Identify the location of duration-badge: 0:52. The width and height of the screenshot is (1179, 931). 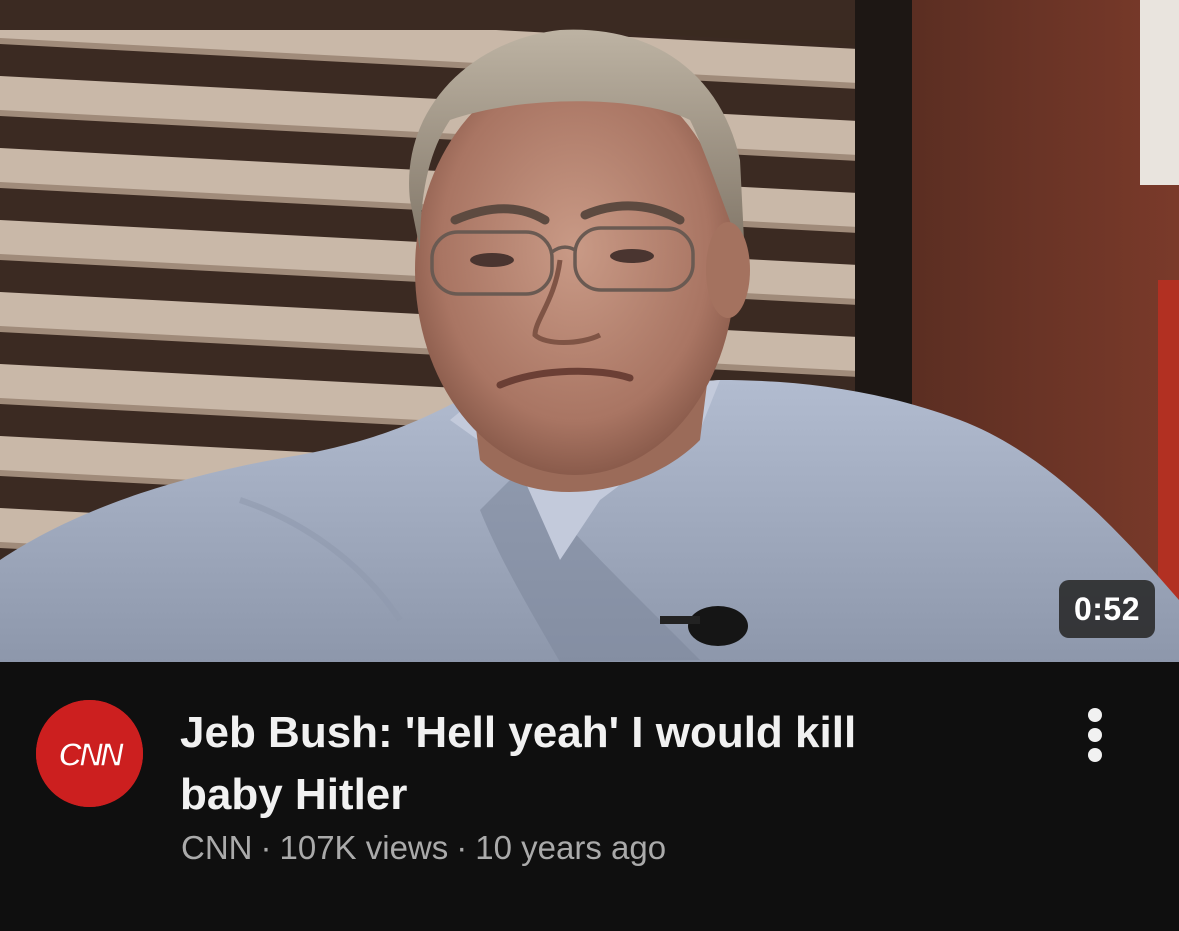
(1106, 609).